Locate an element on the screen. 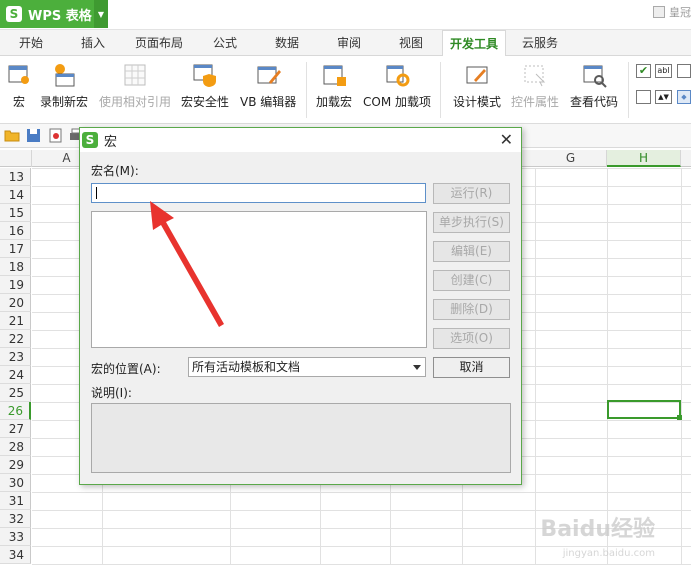  tab-review: 审阅 is located at coordinates (349, 43).